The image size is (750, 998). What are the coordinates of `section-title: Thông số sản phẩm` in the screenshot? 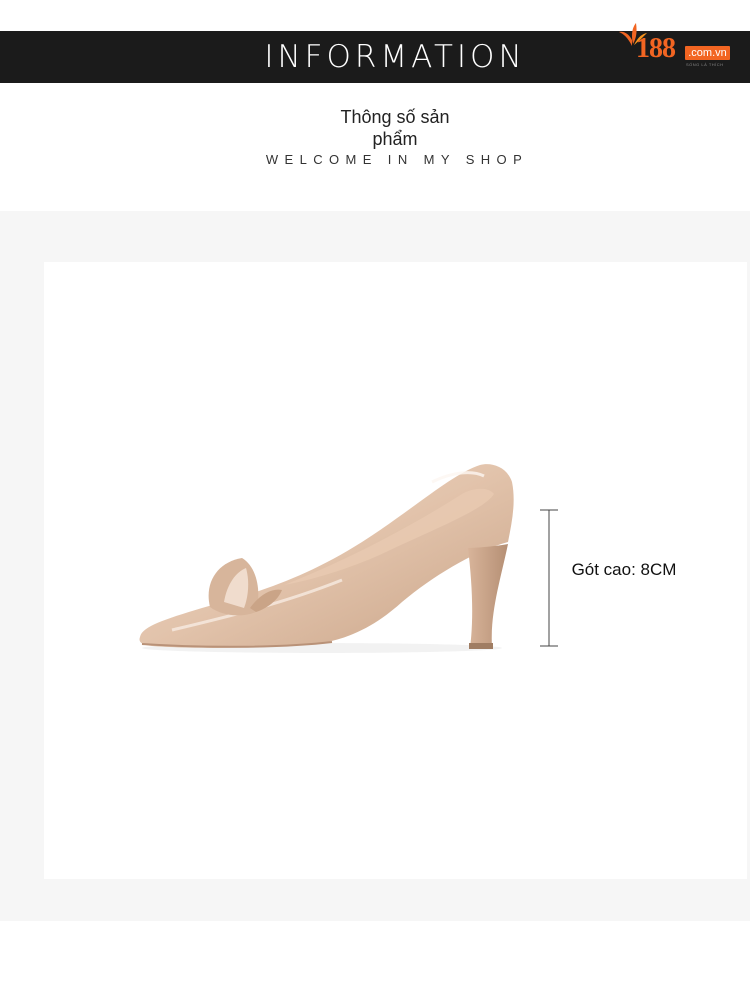 It's located at (395, 128).